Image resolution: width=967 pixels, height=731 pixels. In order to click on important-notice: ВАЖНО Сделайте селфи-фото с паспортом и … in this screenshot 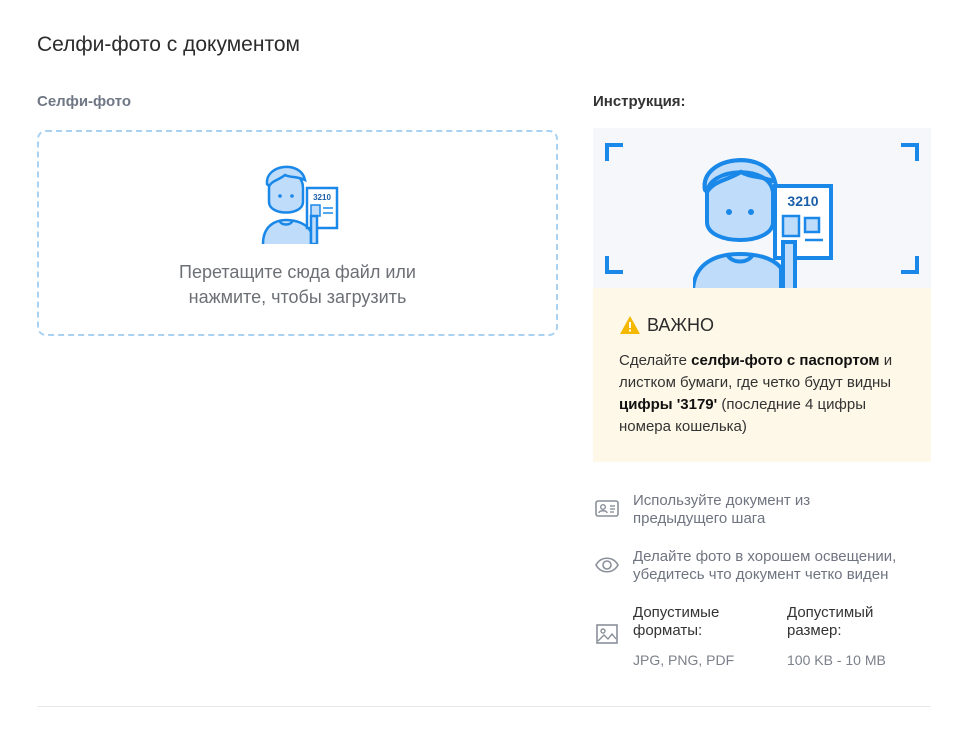, I will do `click(762, 375)`.